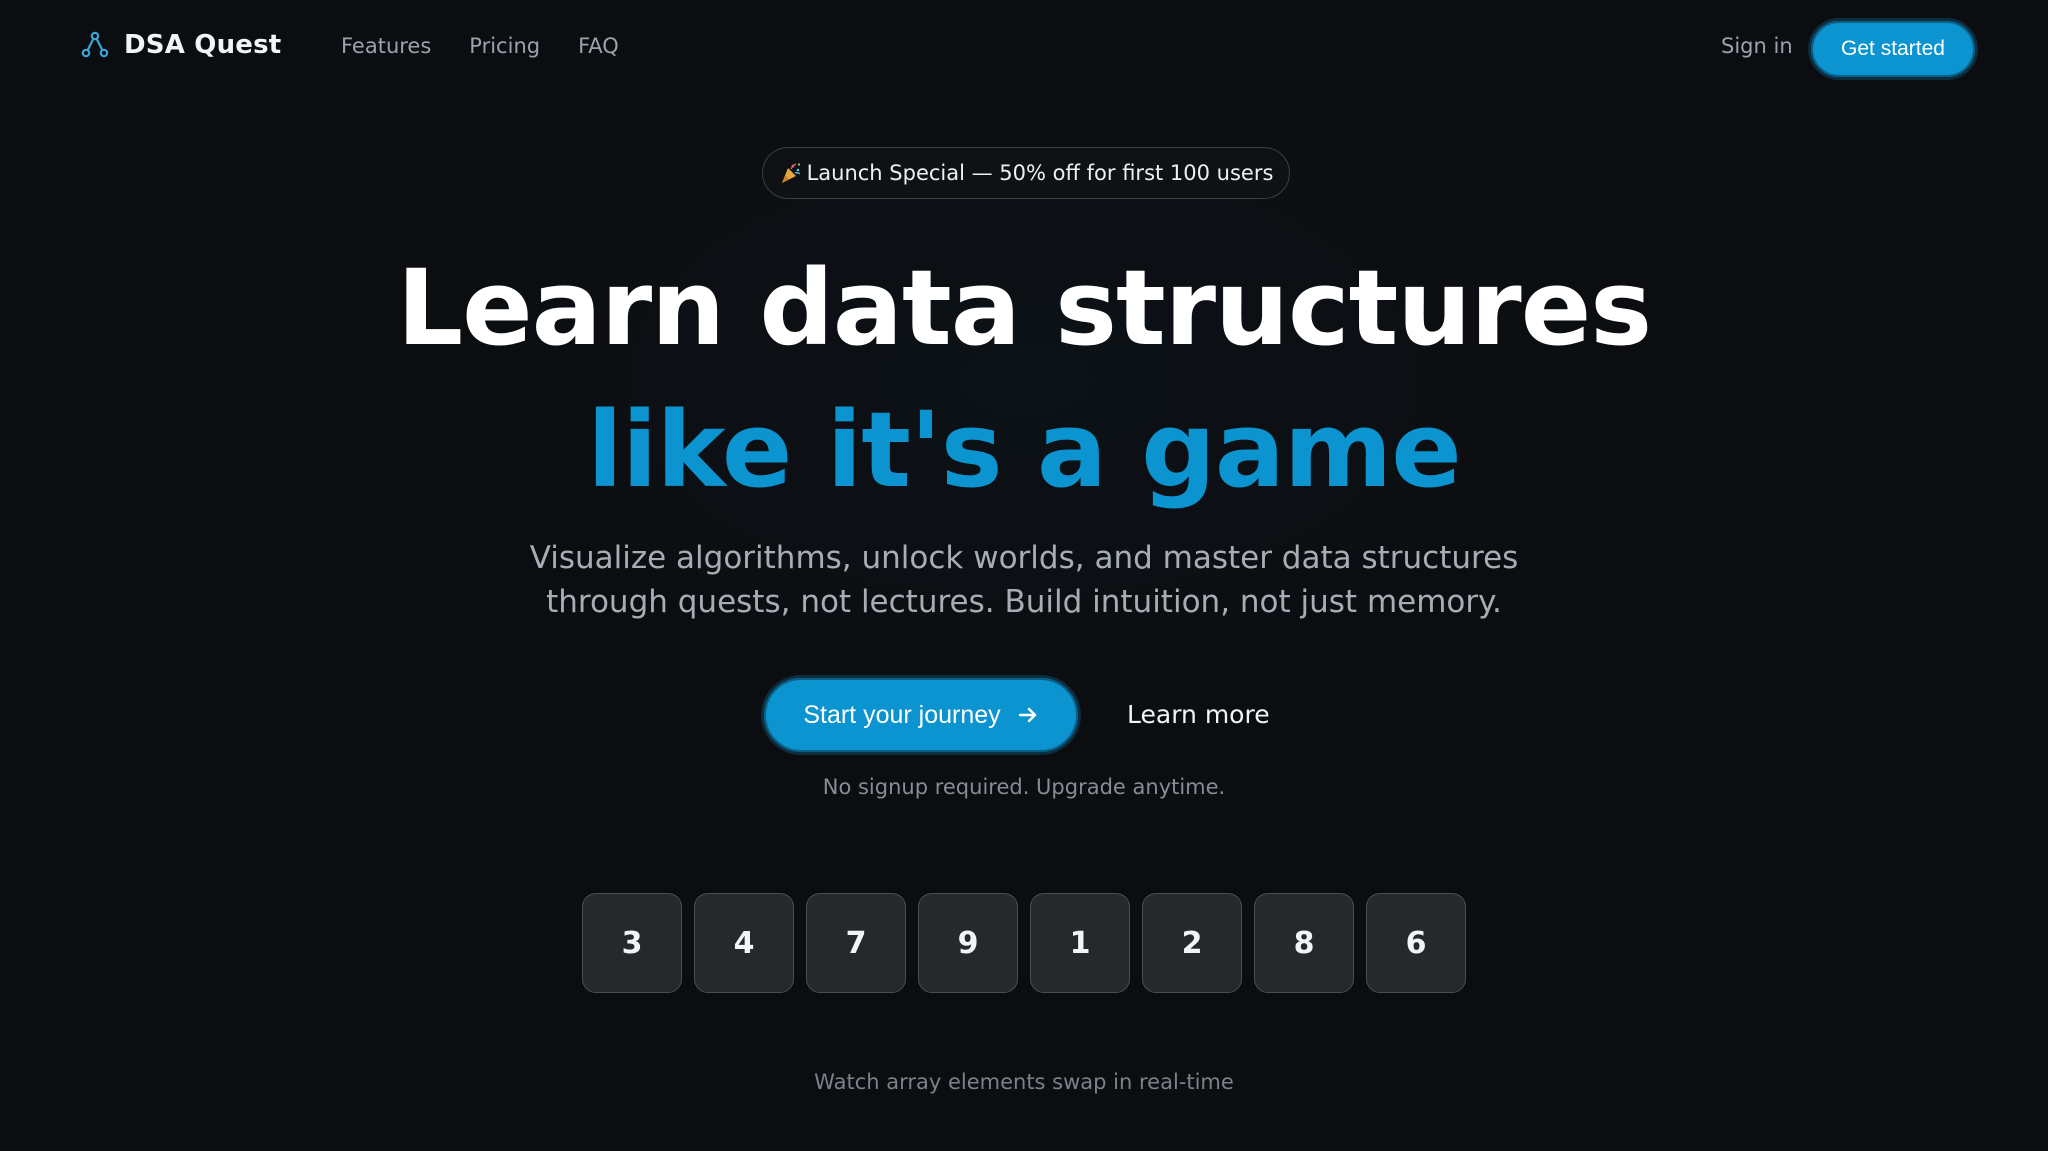 The image size is (2048, 1151). What do you see at coordinates (1024, 450) in the screenshot?
I see `hero-headline-line-2: like it's a game` at bounding box center [1024, 450].